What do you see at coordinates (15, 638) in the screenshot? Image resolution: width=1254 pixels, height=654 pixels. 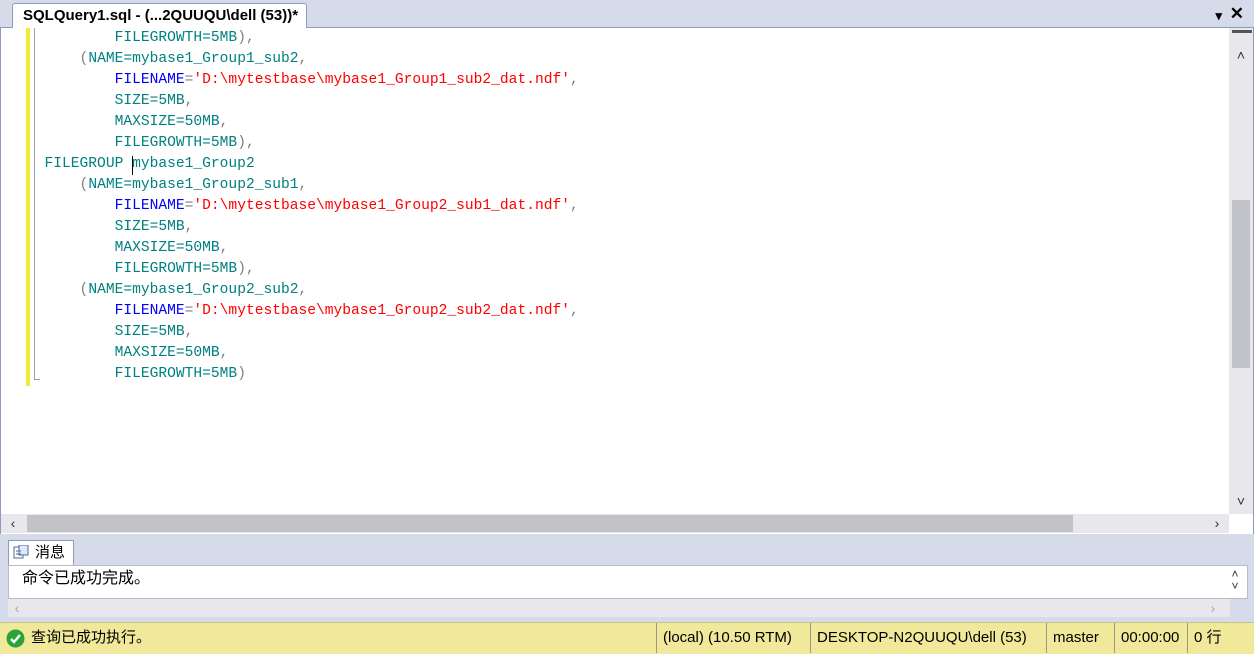 I see `success-check-icon` at bounding box center [15, 638].